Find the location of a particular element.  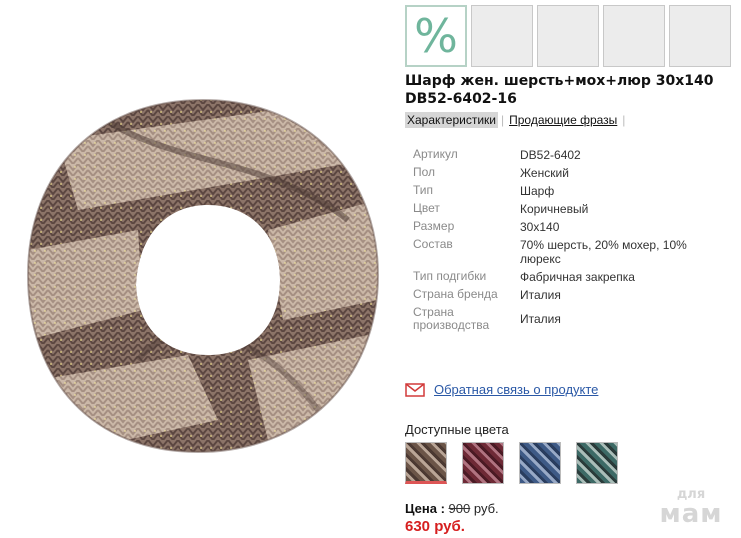

envelope-icon is located at coordinates (415, 389).